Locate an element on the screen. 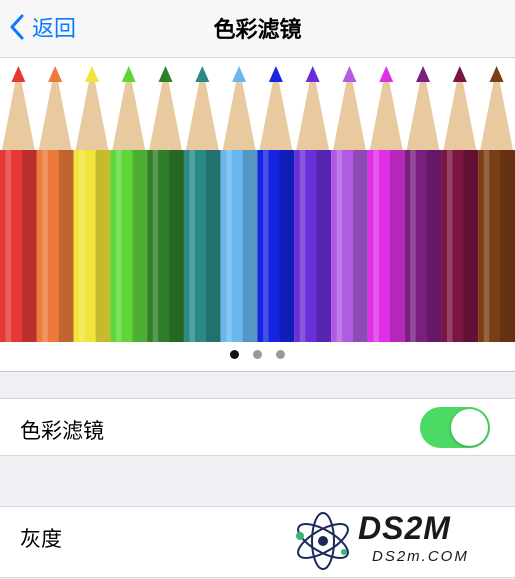  color-filter-toggle is located at coordinates (455, 427).